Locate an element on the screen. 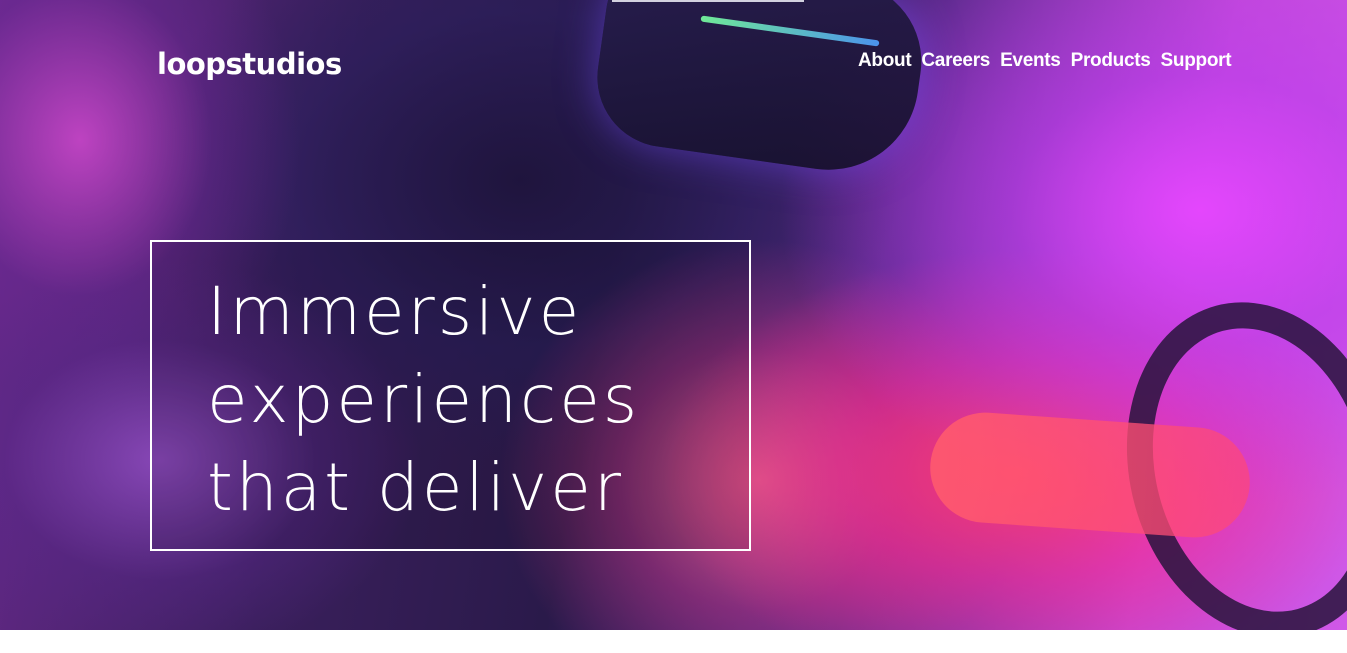  headline-line-1: Immersive is located at coordinates (395, 311).